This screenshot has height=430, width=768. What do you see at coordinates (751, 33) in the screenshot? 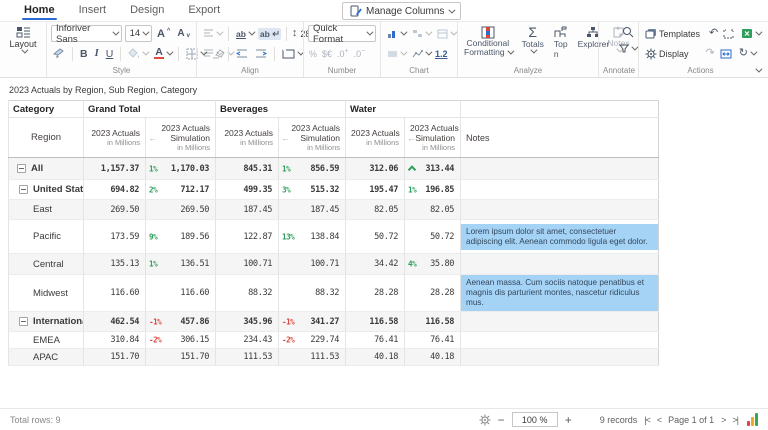
I see `export-excel-button` at bounding box center [751, 33].